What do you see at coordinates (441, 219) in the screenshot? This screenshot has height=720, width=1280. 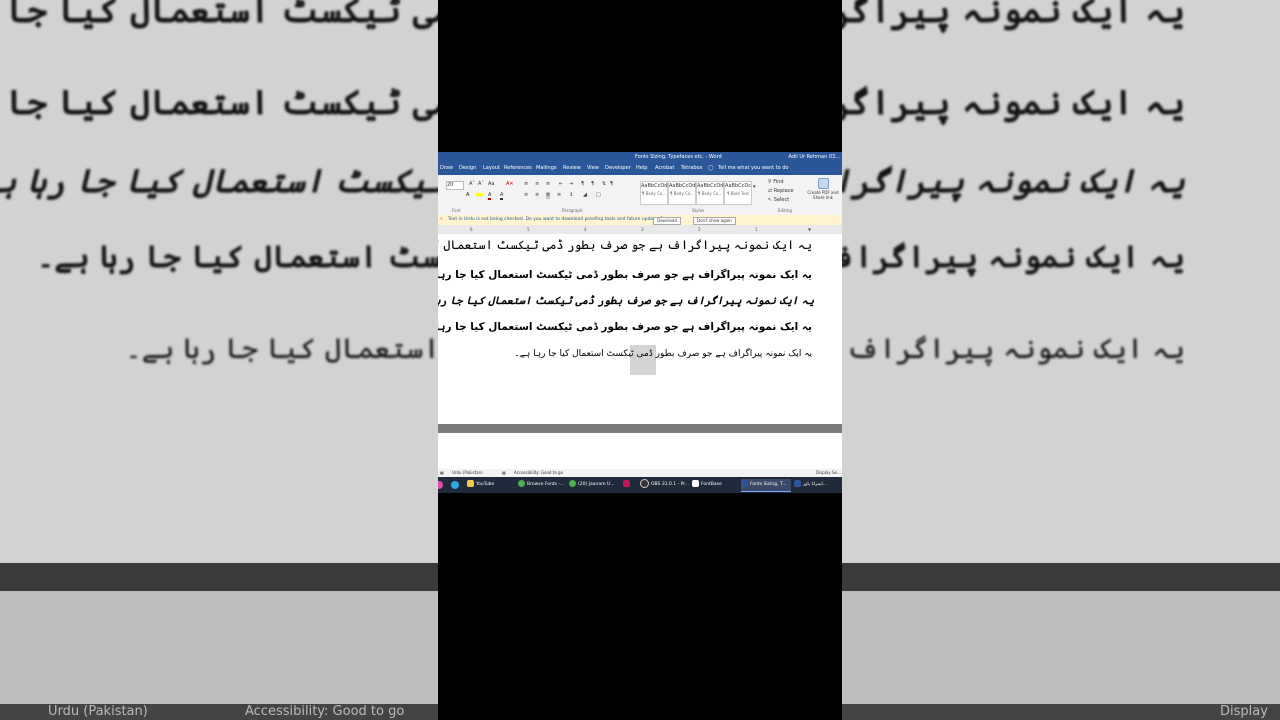 I see `warning-icon: ⚠` at bounding box center [441, 219].